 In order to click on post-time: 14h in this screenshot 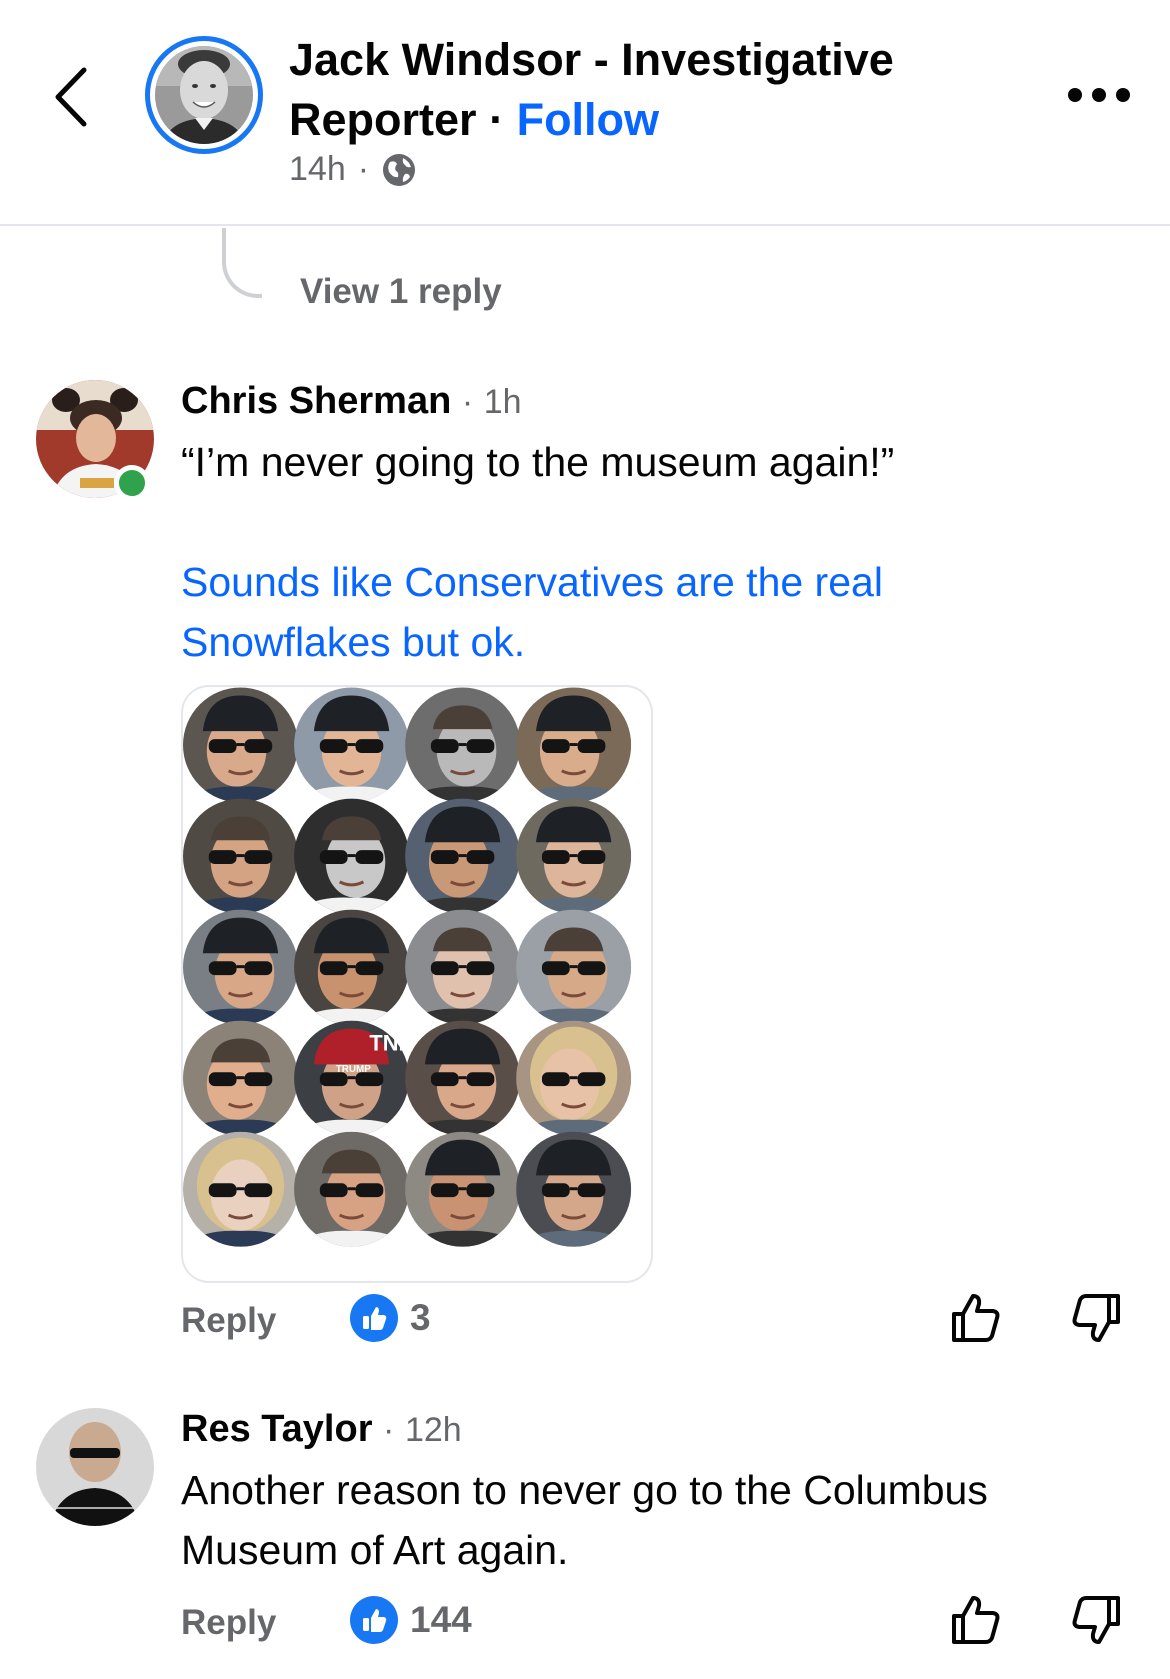, I will do `click(317, 169)`.